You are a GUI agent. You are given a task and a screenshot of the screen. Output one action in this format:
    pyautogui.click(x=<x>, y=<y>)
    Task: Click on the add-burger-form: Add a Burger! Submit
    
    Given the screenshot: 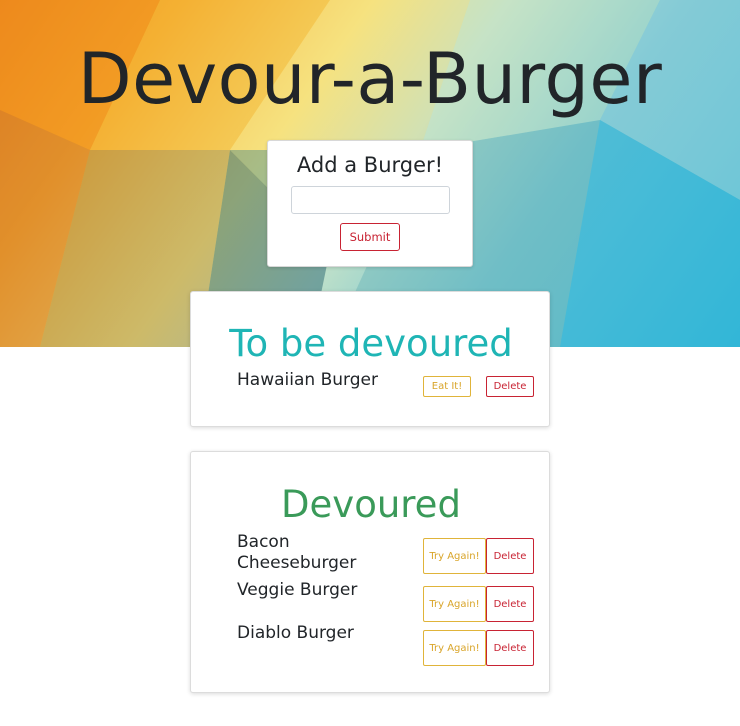 What is the action you would take?
    pyautogui.click(x=370, y=203)
    